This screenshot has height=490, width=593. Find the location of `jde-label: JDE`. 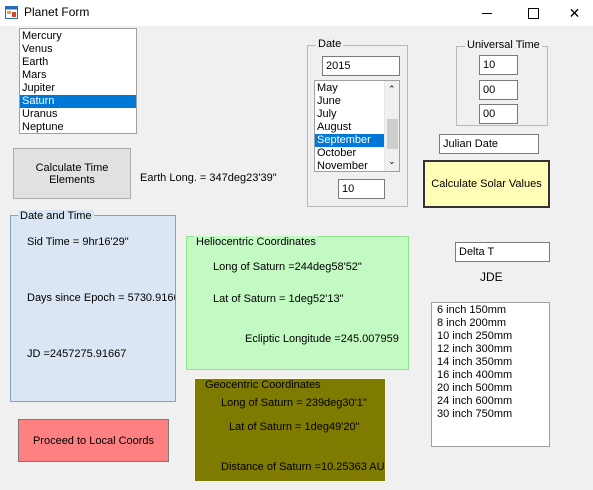

jde-label: JDE is located at coordinates (491, 277).